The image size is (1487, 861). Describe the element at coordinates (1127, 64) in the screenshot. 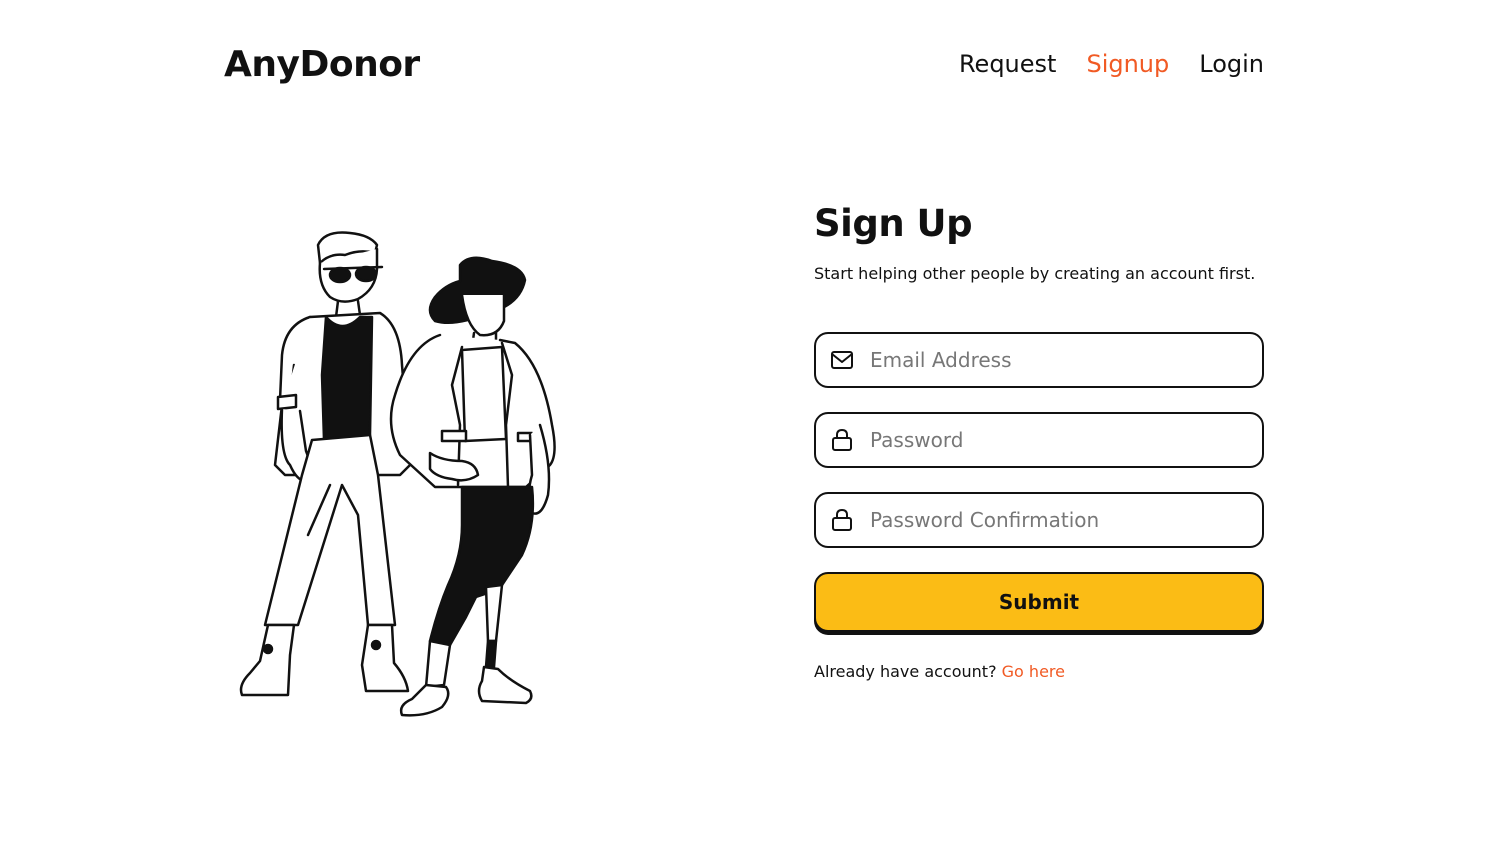

I see `nav-signup: Signup` at that location.